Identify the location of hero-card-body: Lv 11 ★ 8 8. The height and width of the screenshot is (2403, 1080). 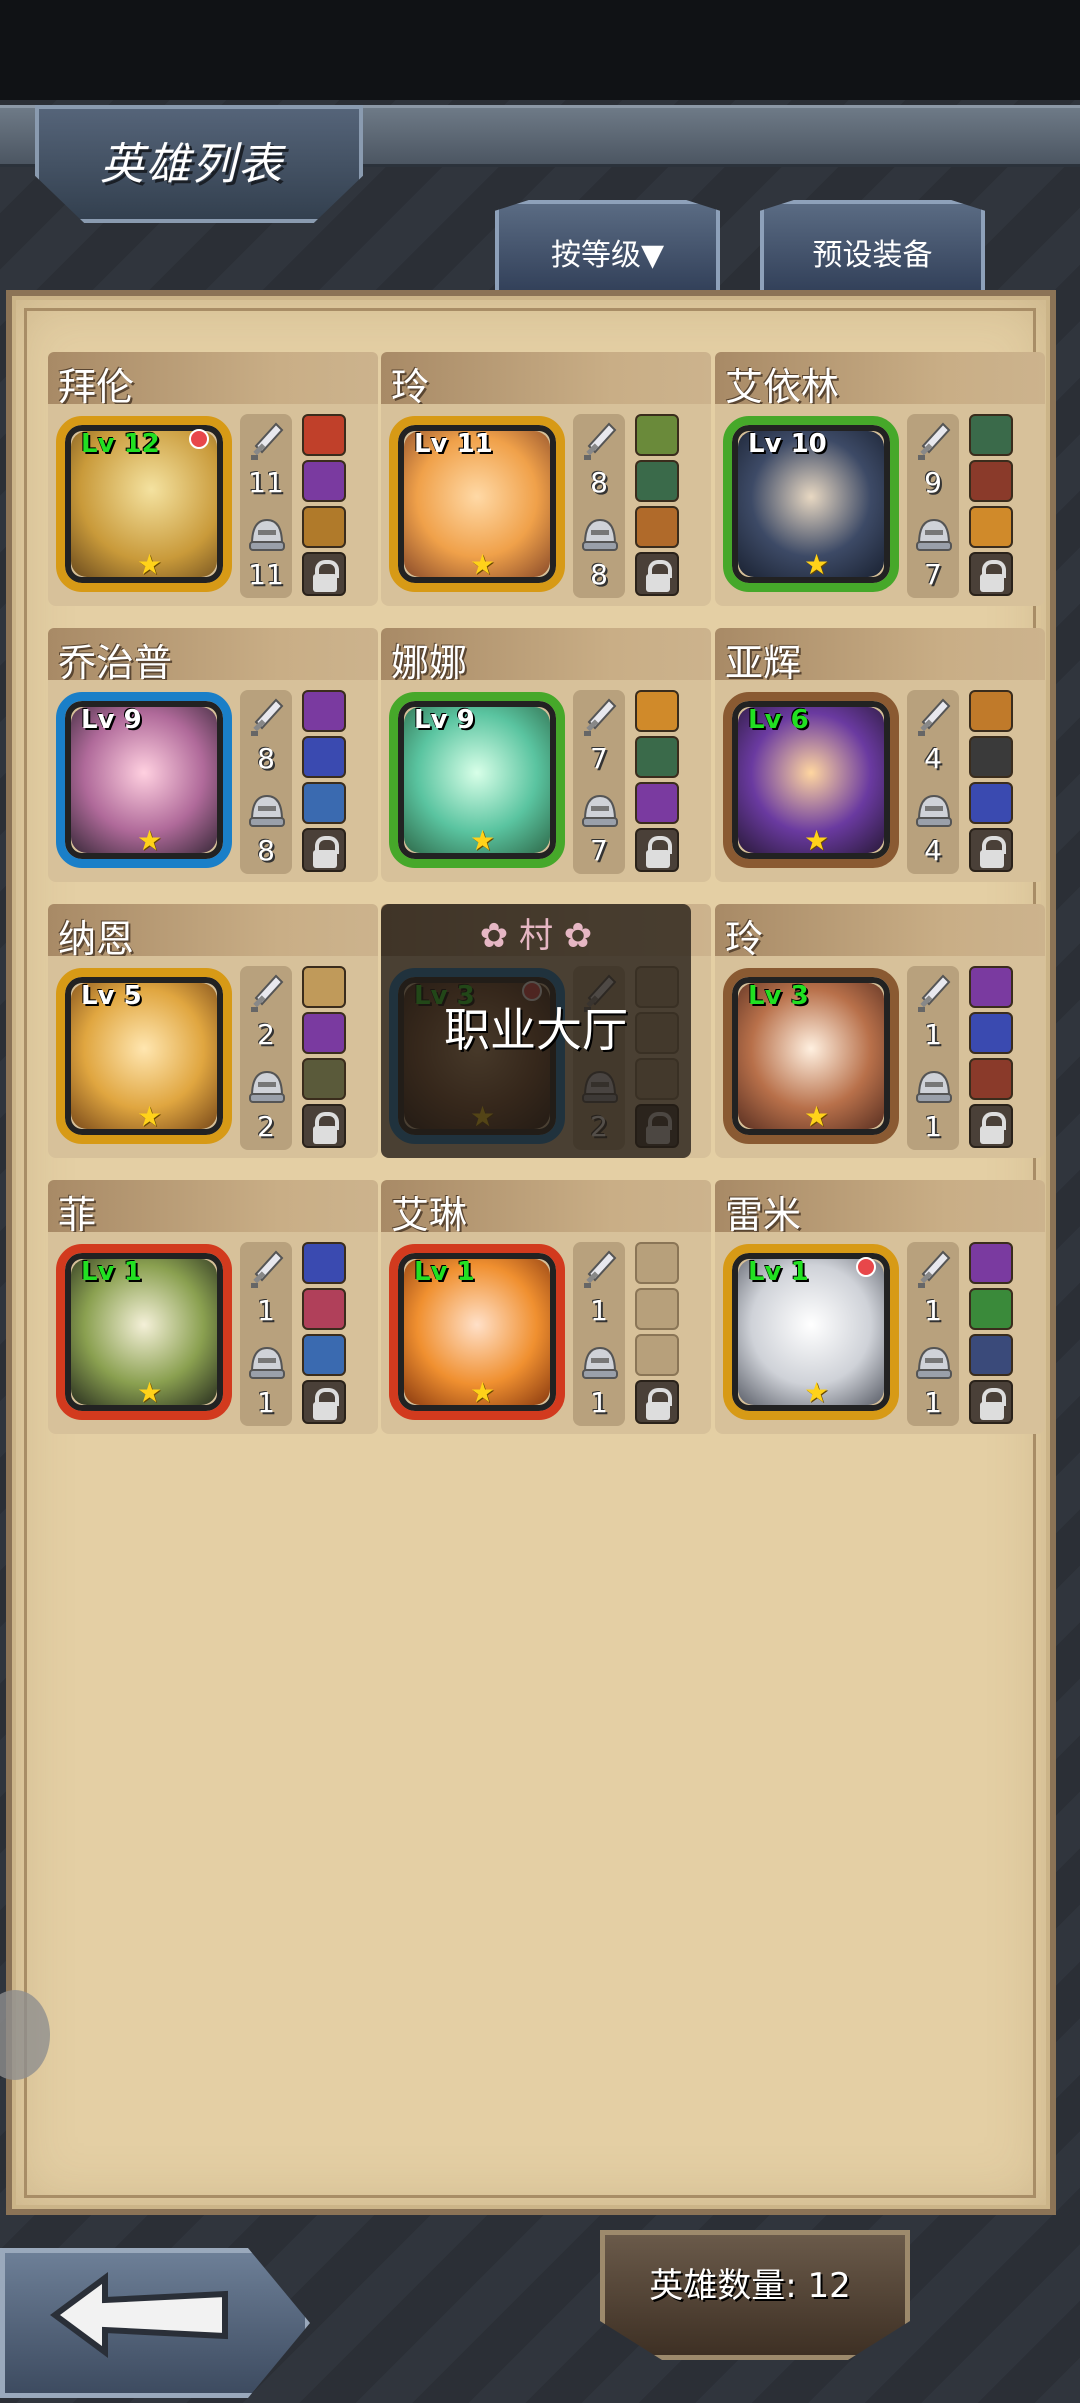
(546, 505).